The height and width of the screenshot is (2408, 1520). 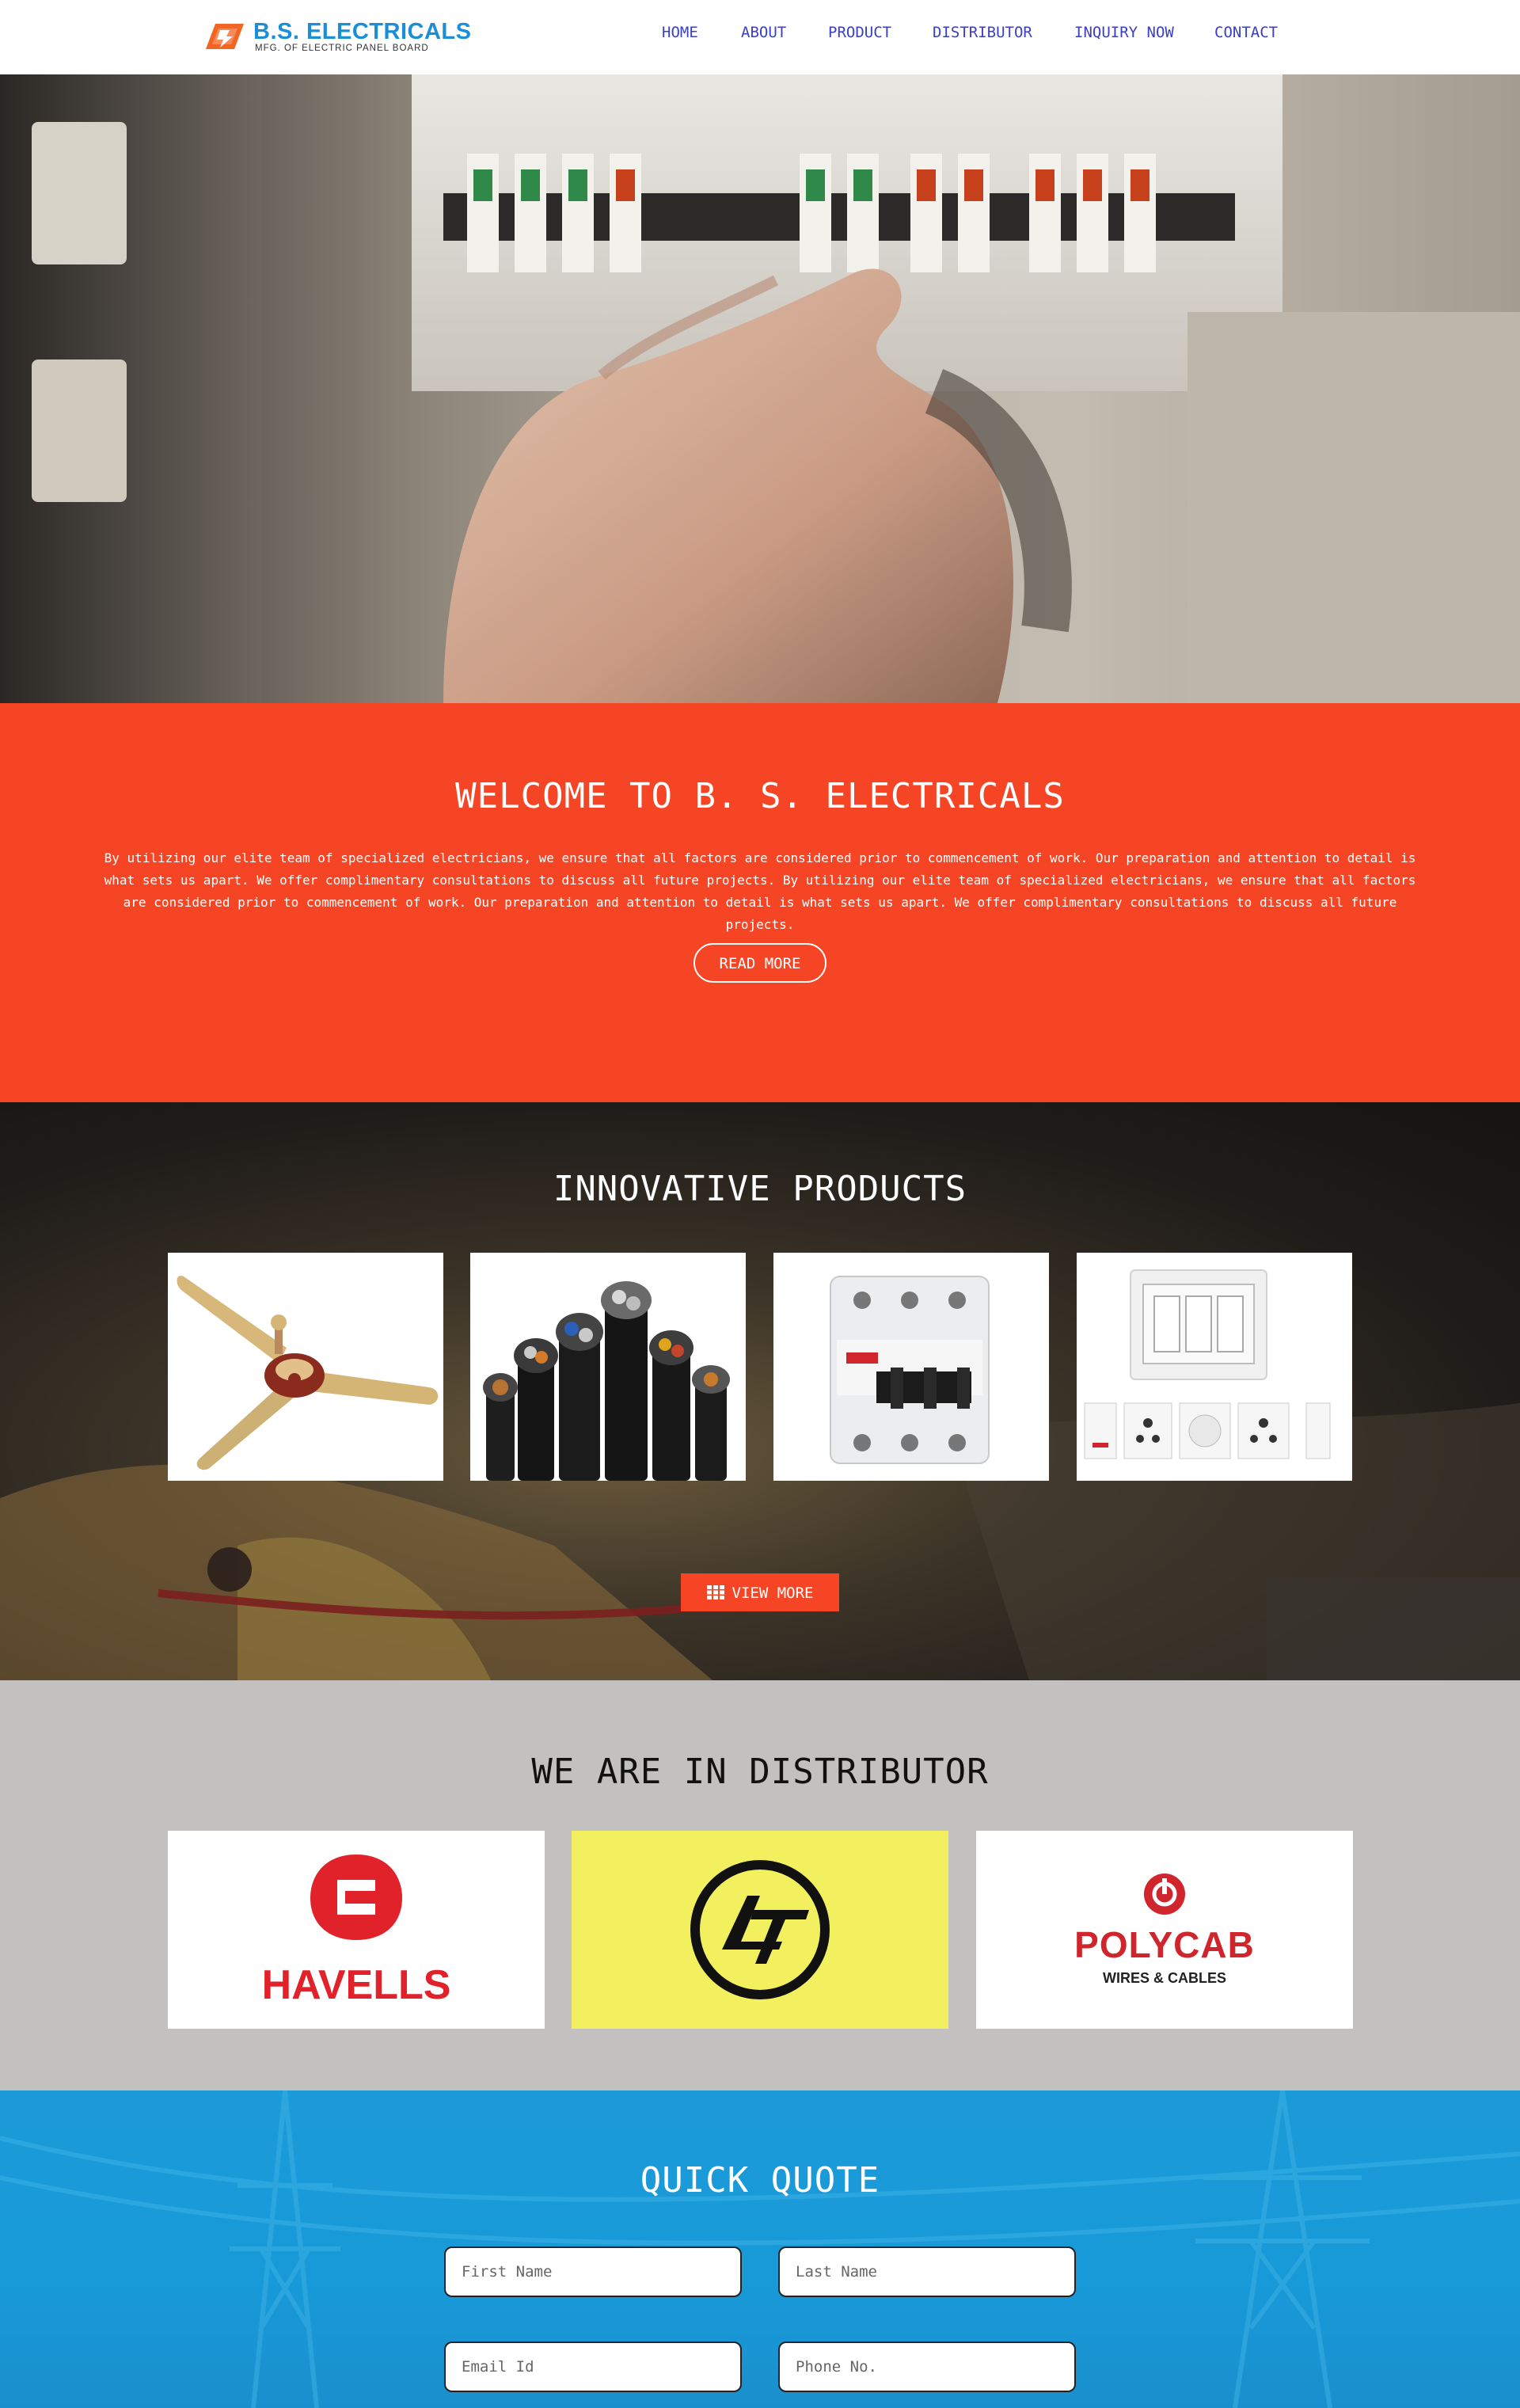 What do you see at coordinates (982, 32) in the screenshot?
I see `nav-distributor: DISTRIBUTOR` at bounding box center [982, 32].